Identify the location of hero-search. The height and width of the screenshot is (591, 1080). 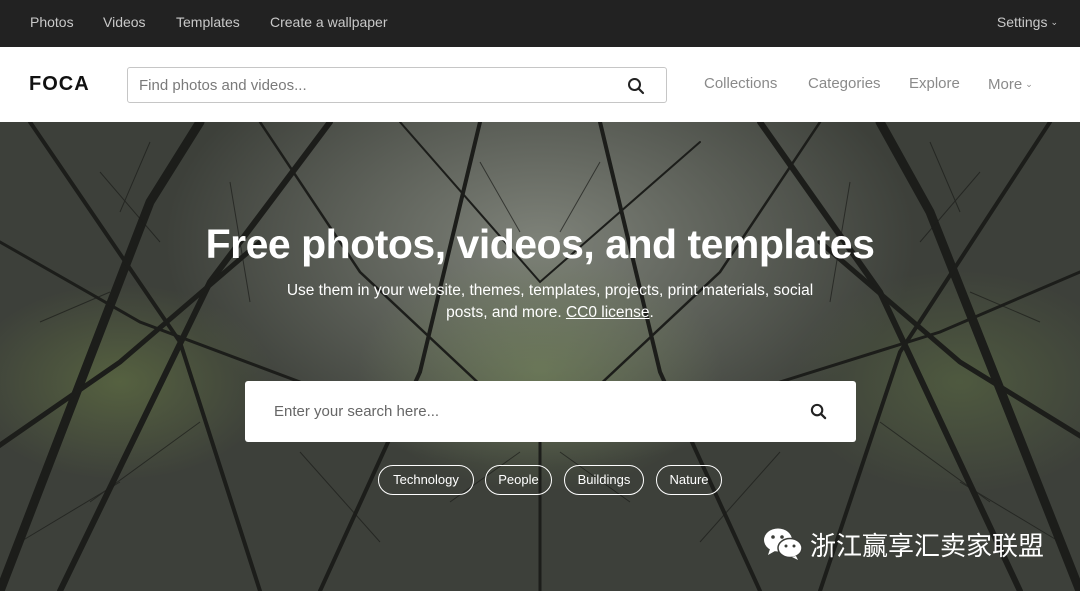
(550, 411).